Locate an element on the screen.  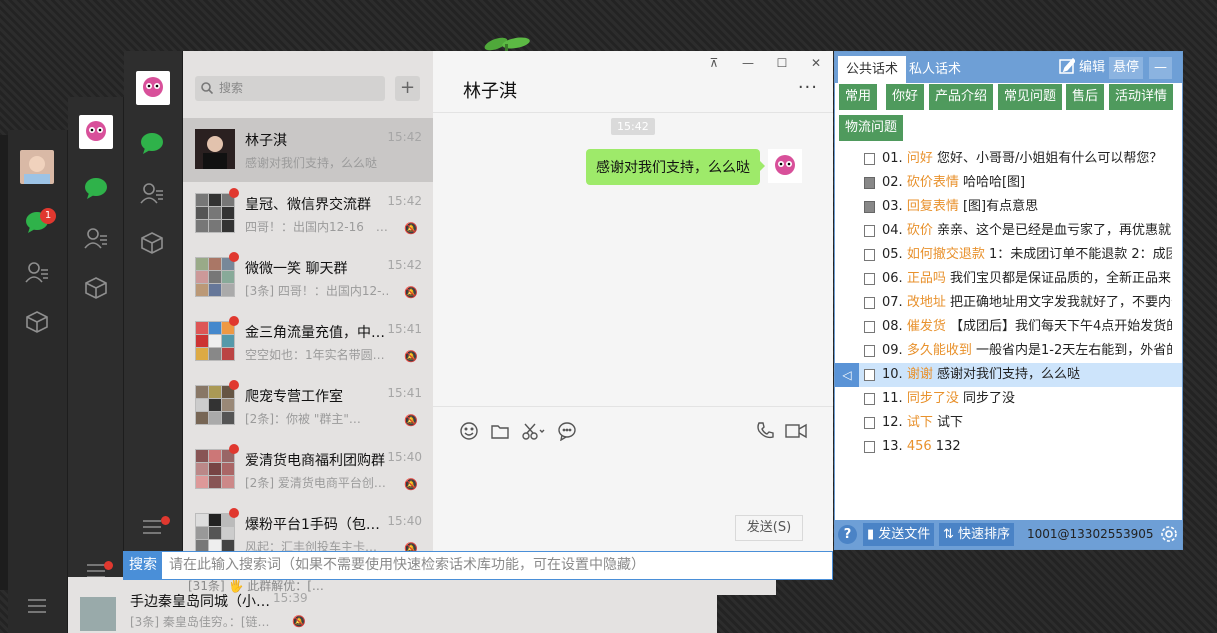
phrase-item: 08. 催发货 【成团后】我们每天下午4点开始发货的 is located at coordinates (1008, 327).